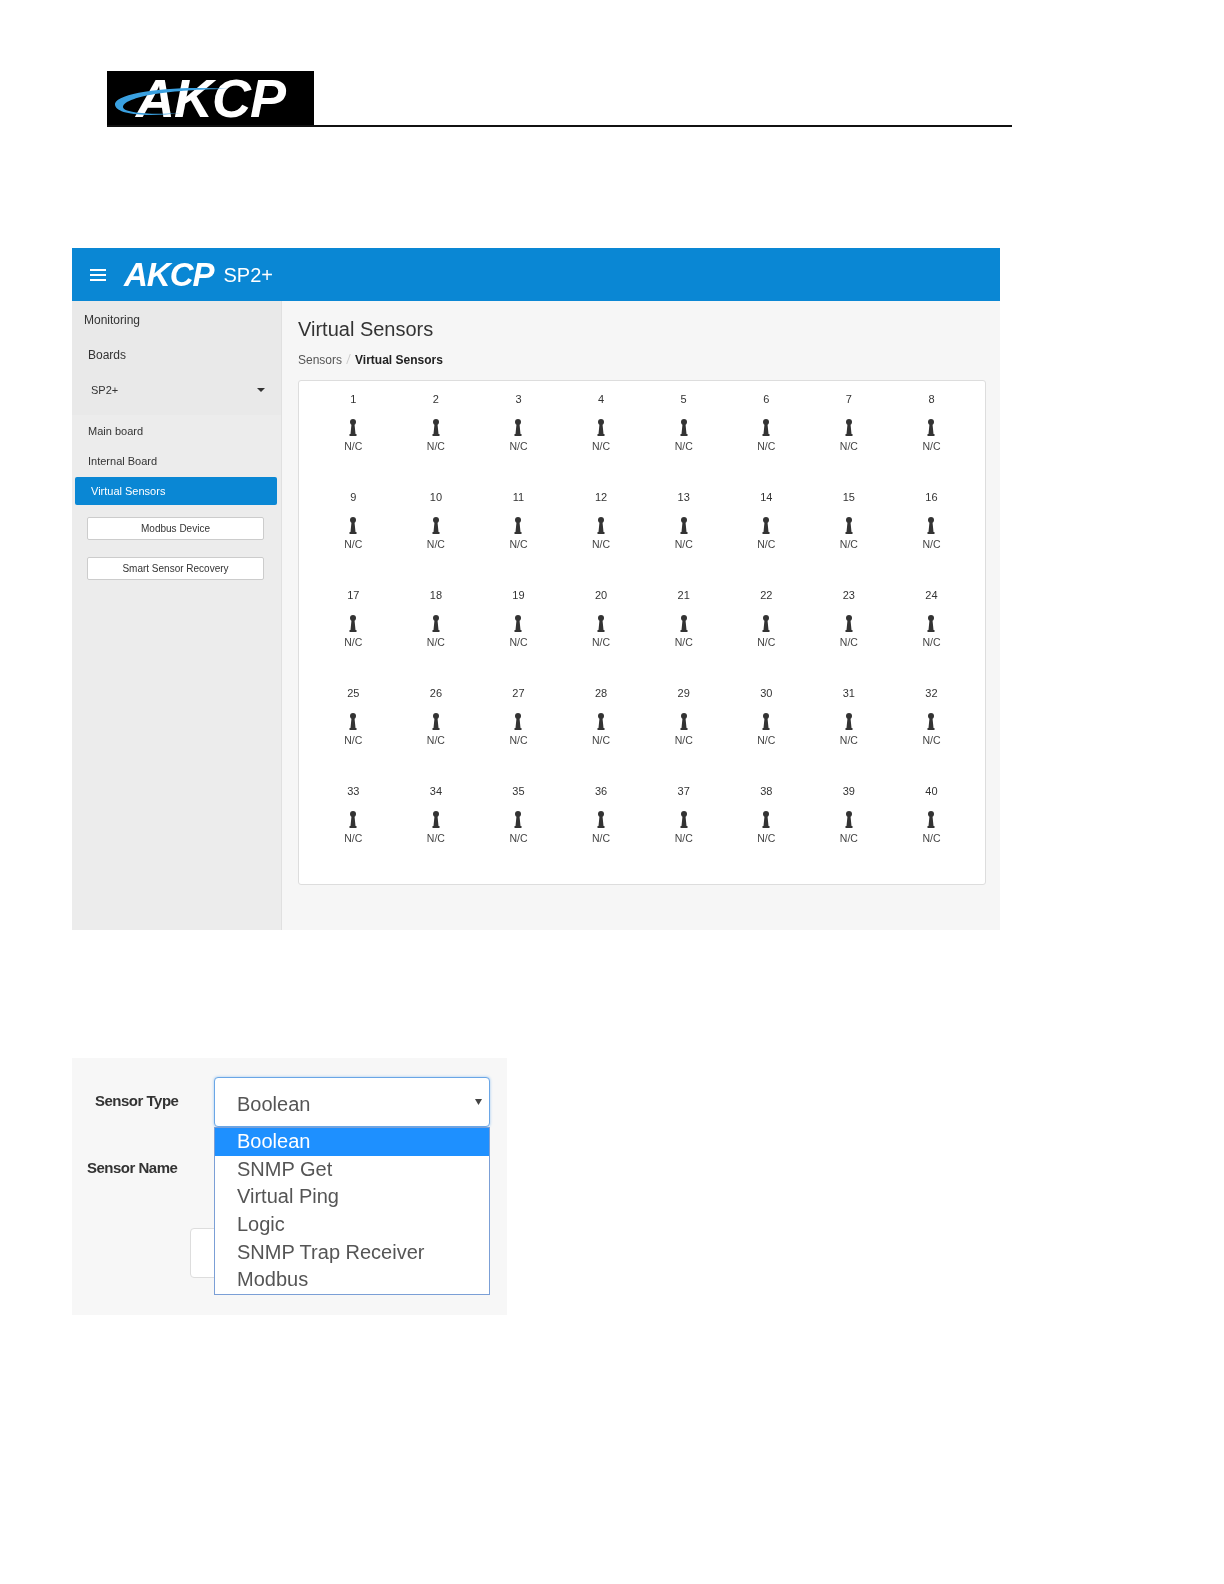 The width and height of the screenshot is (1224, 1584). I want to click on sidebar-button: Smart Sensor Recovery, so click(175, 568).